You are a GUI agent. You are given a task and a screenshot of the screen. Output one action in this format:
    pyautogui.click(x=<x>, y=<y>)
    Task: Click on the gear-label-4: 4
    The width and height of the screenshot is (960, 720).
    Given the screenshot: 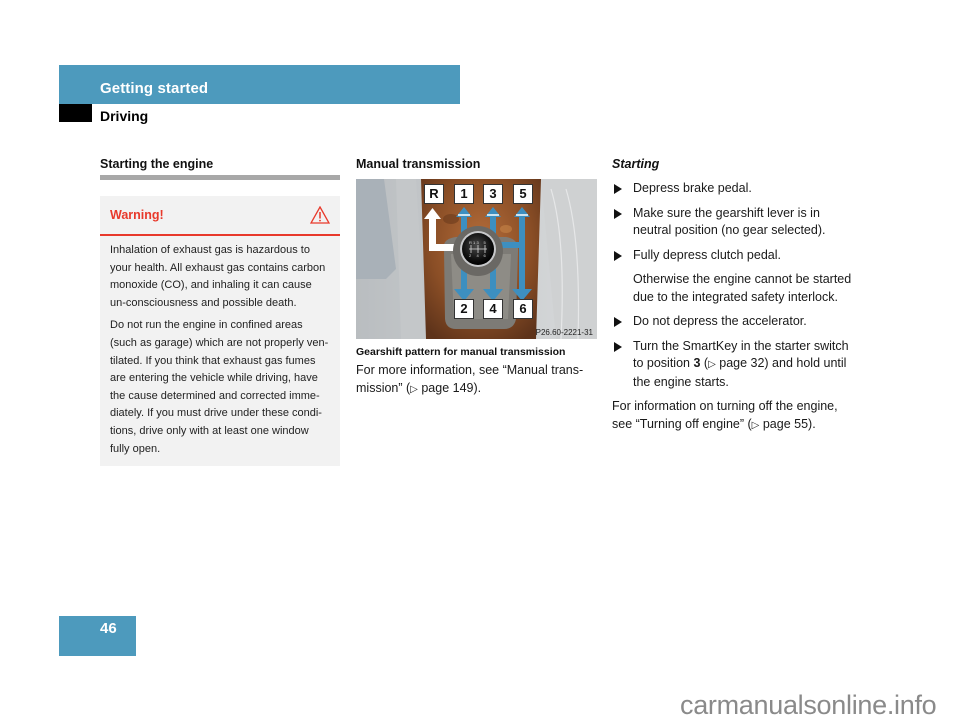 What is the action you would take?
    pyautogui.click(x=493, y=309)
    